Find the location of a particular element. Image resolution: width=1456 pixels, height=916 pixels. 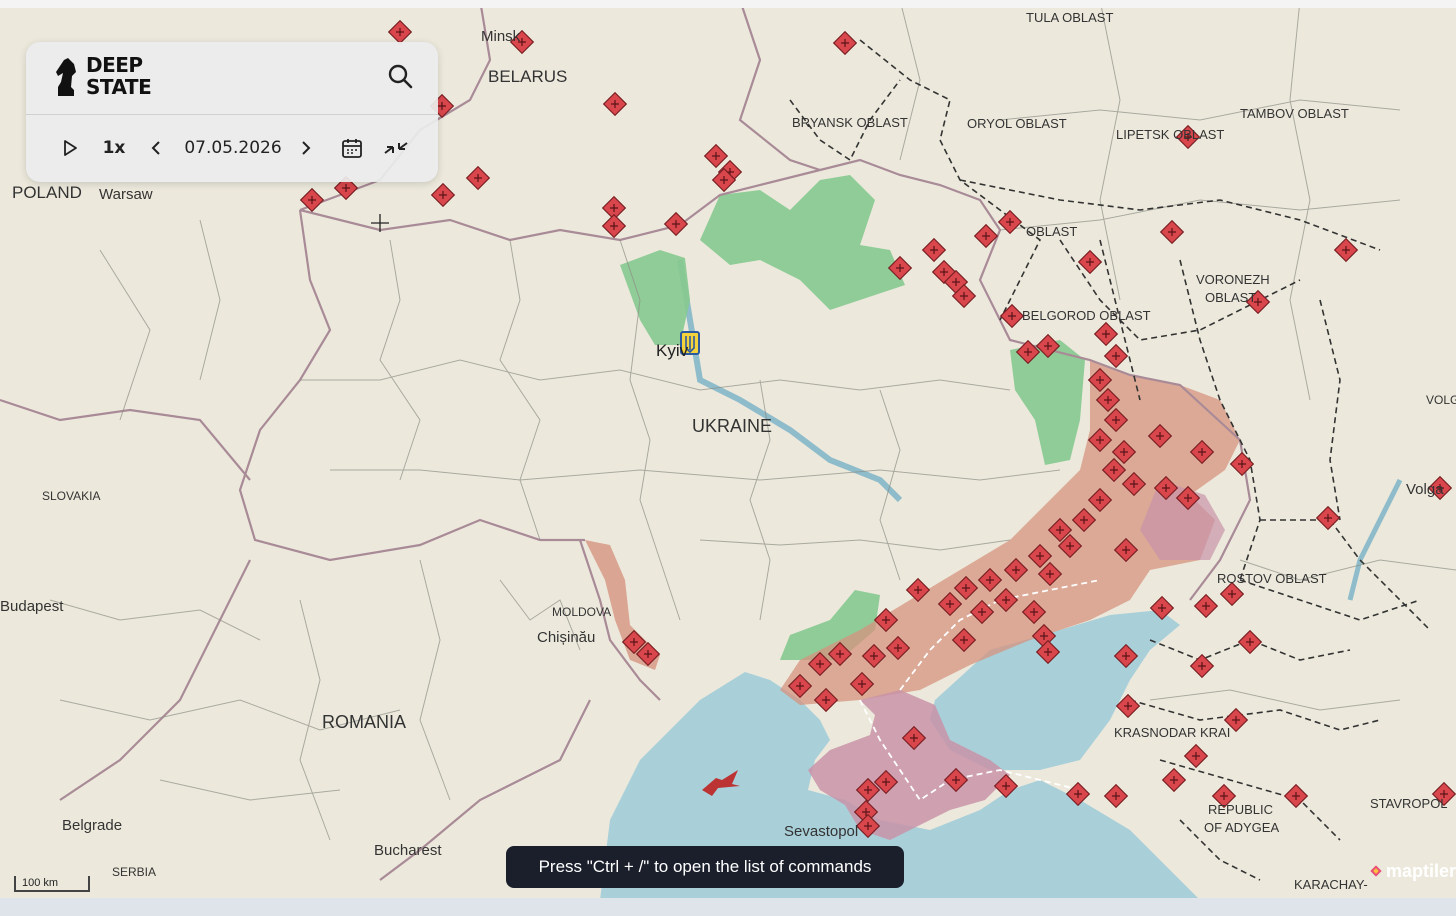

play-button is located at coordinates (70, 148).